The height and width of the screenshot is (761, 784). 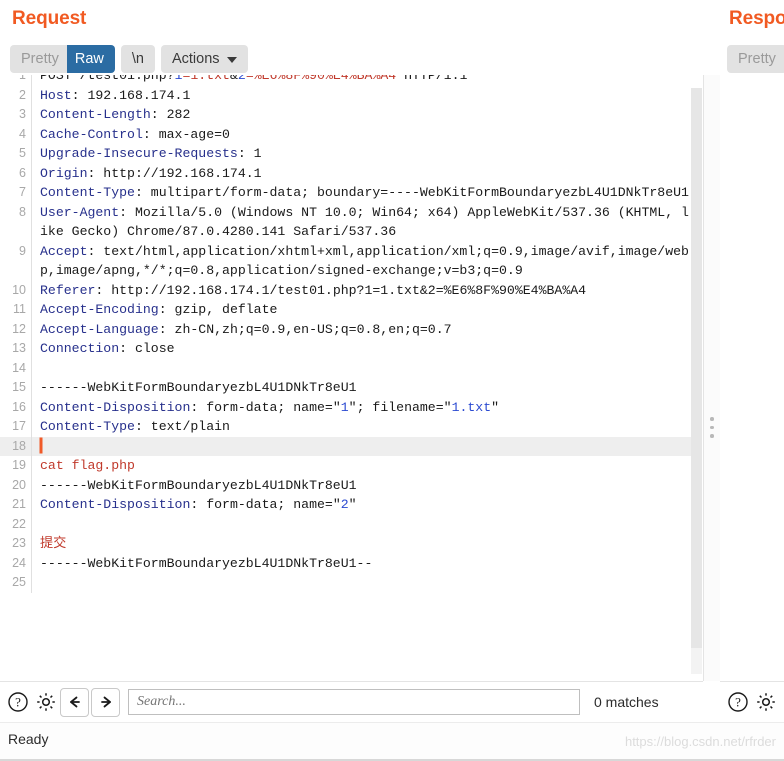 I want to click on response-tab-pretty: Pretty, so click(x=755, y=59).